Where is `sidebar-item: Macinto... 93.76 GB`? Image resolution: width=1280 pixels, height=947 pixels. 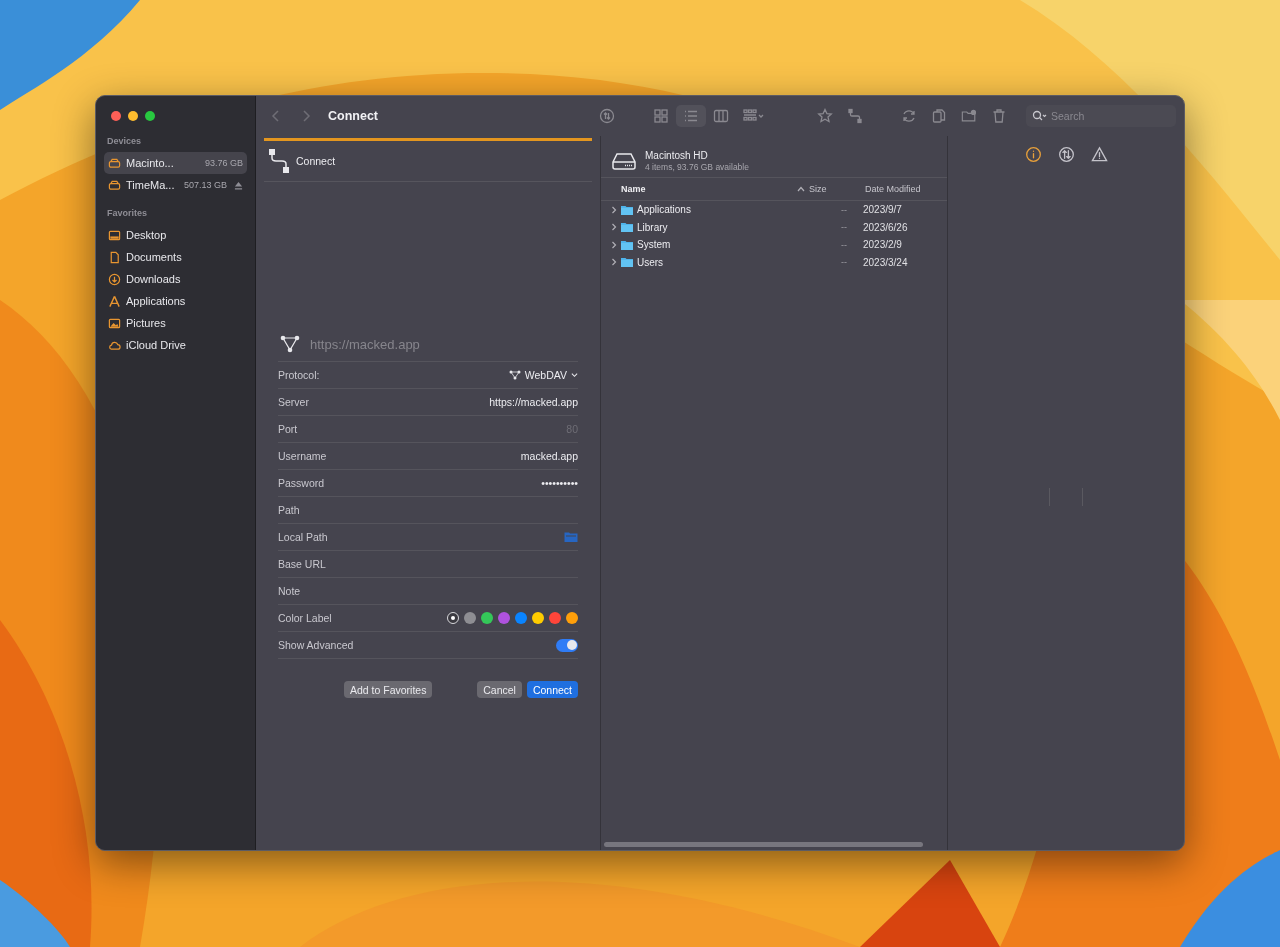 sidebar-item: Macinto... 93.76 GB is located at coordinates (175, 163).